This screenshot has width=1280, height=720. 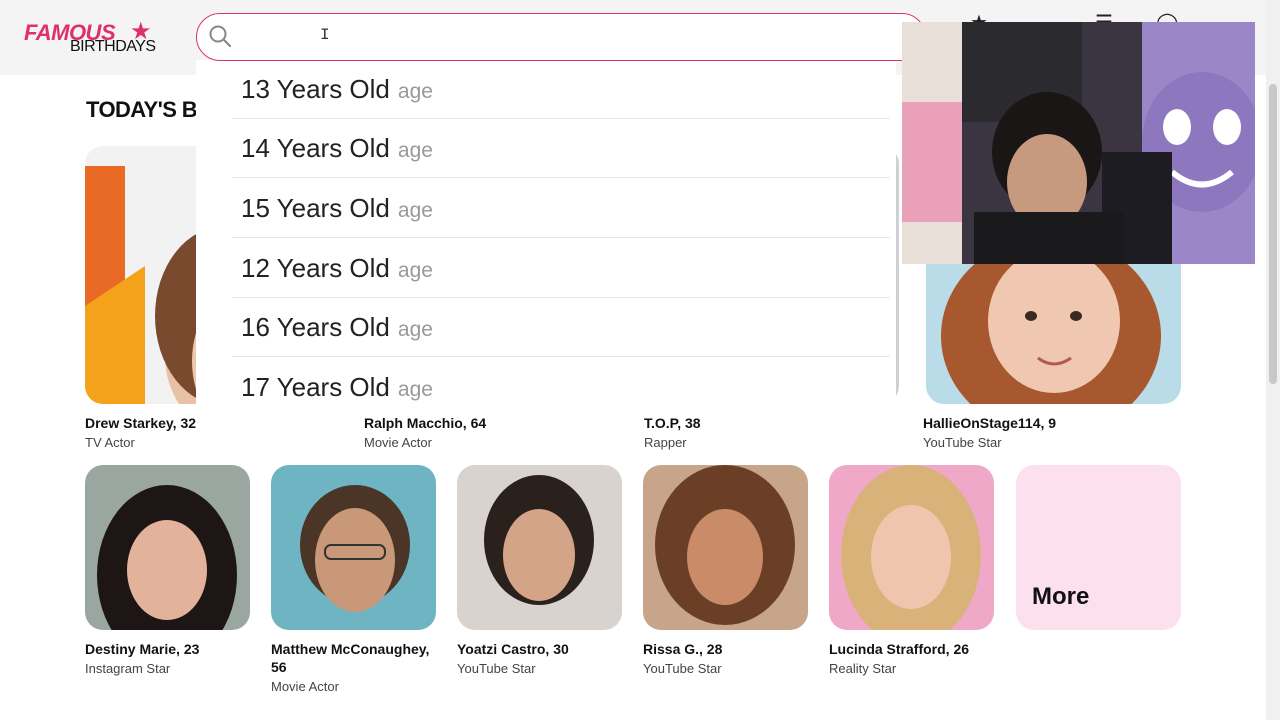 What do you see at coordinates (315, 89) in the screenshot?
I see `suggestion-label: 13 Years Old` at bounding box center [315, 89].